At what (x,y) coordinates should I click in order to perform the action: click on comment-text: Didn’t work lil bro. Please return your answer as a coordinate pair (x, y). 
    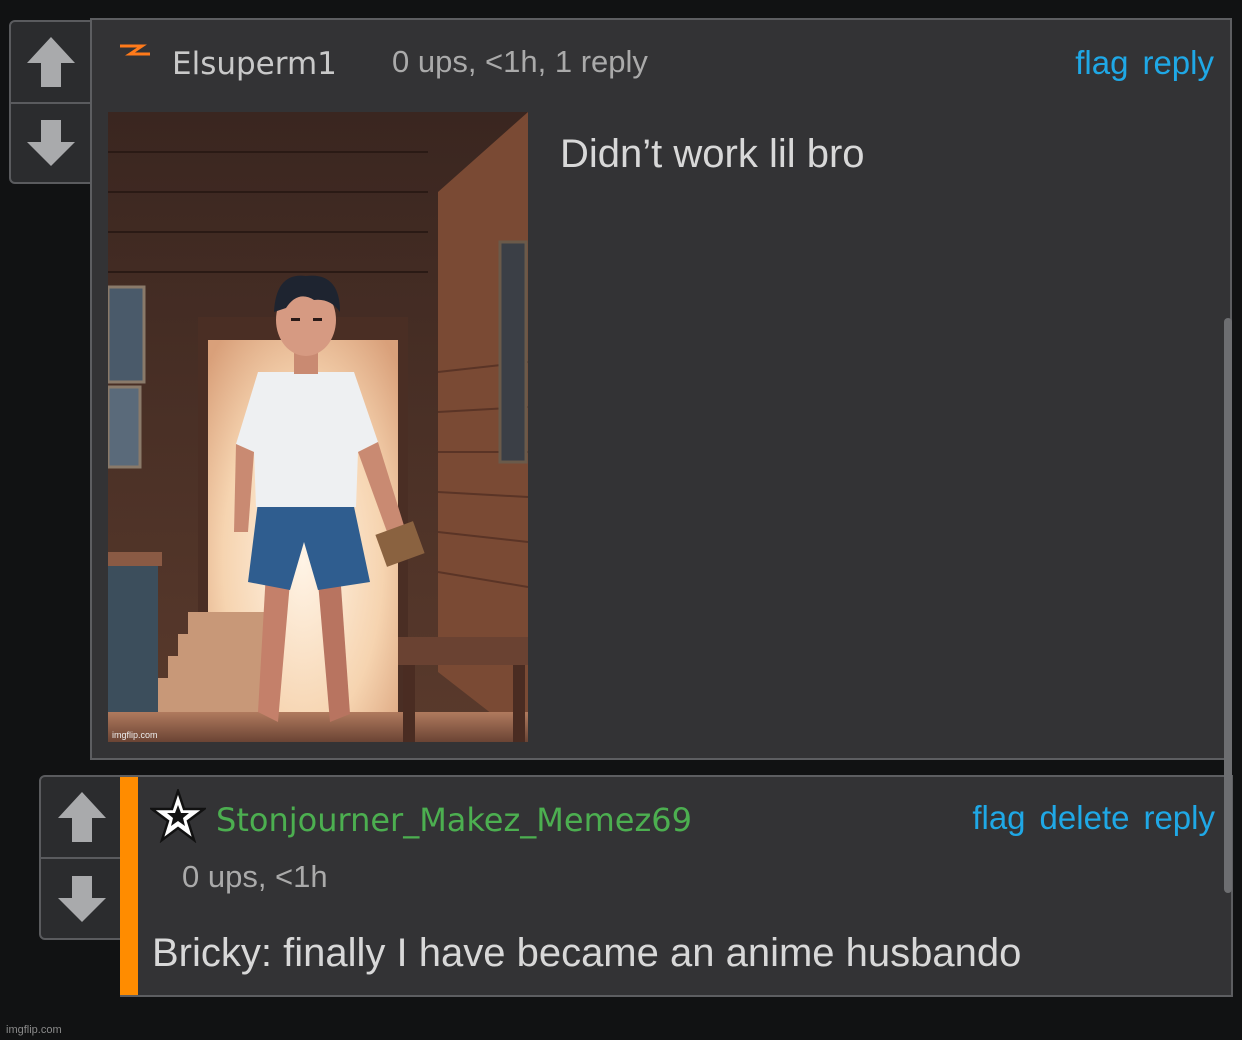
    Looking at the image, I should click on (712, 154).